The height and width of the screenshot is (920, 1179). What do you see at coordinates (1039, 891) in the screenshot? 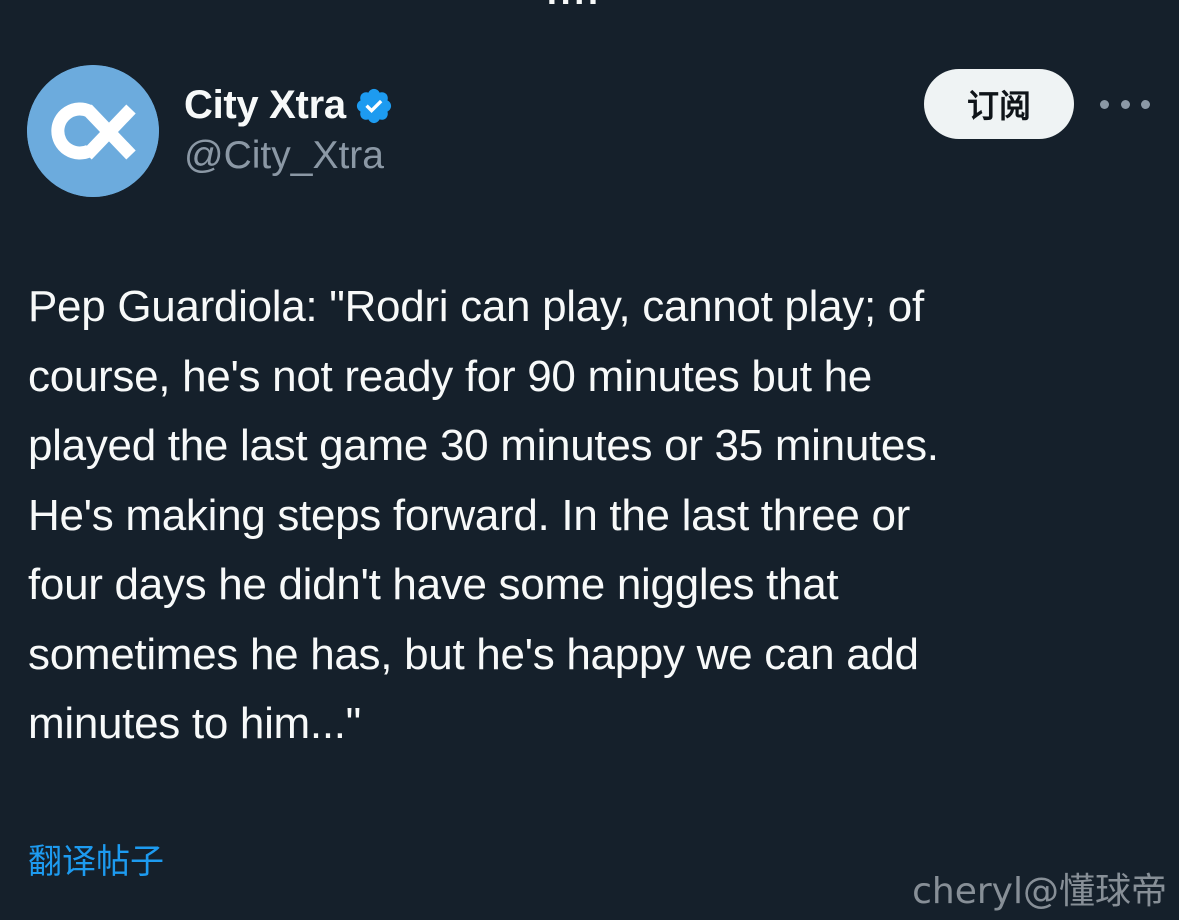
I see `watermark: cheryl@懂球帝` at bounding box center [1039, 891].